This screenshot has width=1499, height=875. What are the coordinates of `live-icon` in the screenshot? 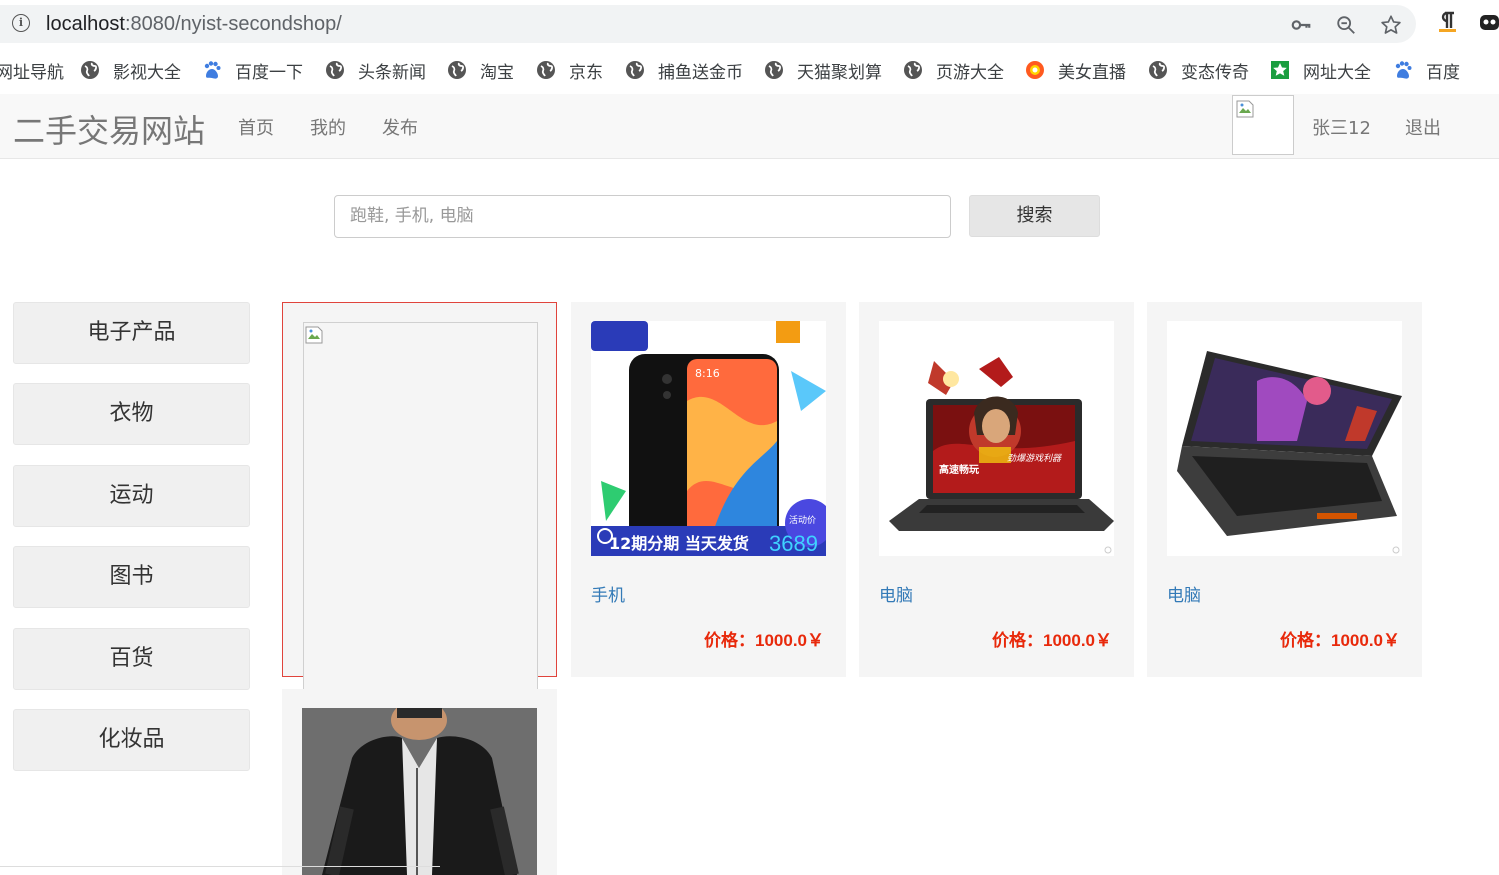 It's located at (1035, 70).